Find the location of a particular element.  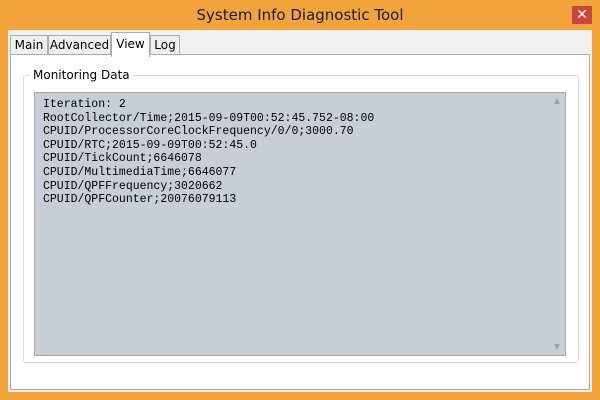

vertical-scrollbar: ▲ ▼ is located at coordinates (557, 224).